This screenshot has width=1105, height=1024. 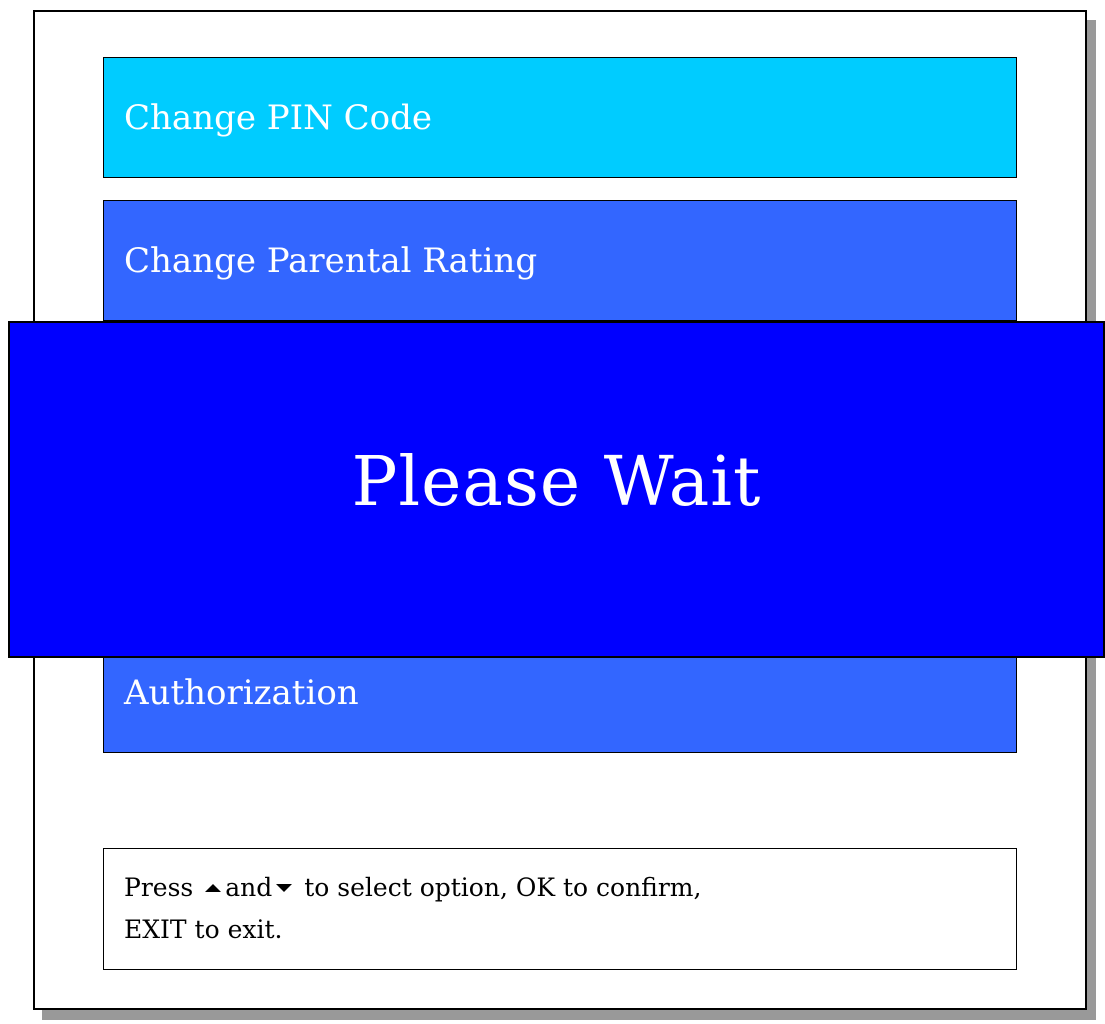 What do you see at coordinates (284, 887) in the screenshot?
I see `down-triangle-icon` at bounding box center [284, 887].